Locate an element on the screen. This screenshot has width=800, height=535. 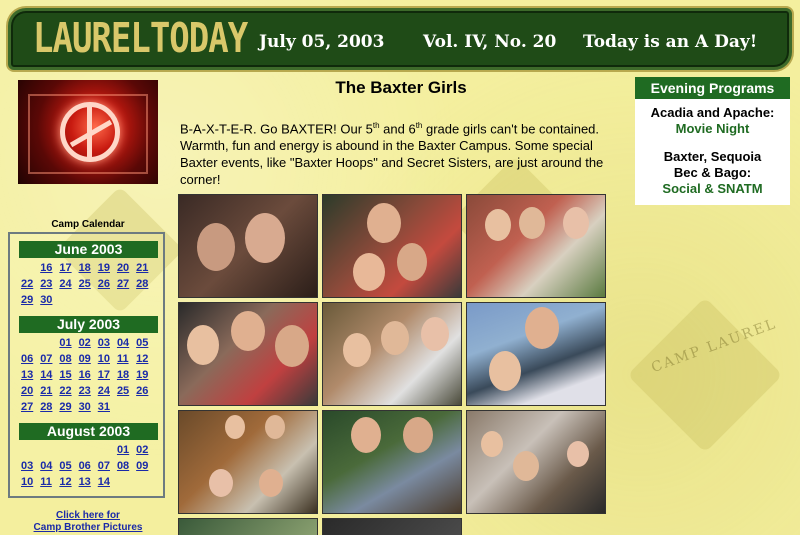
intro-sup-1: th is located at coordinates (376, 125).